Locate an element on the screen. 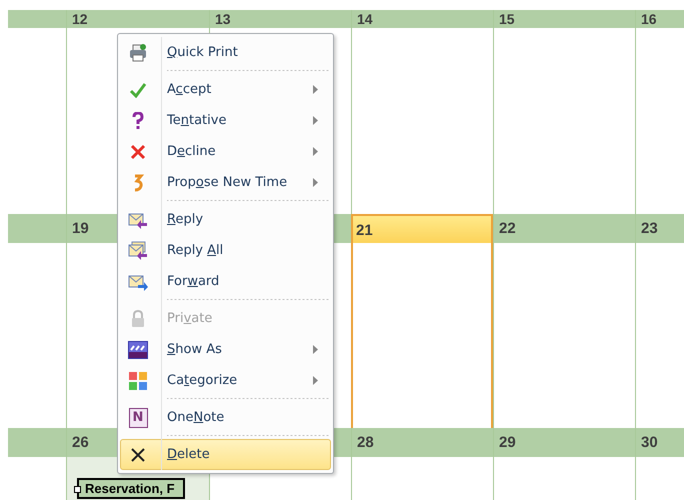 Image resolution: width=684 pixels, height=500 pixels. x-mark-icon is located at coordinates (138, 454).